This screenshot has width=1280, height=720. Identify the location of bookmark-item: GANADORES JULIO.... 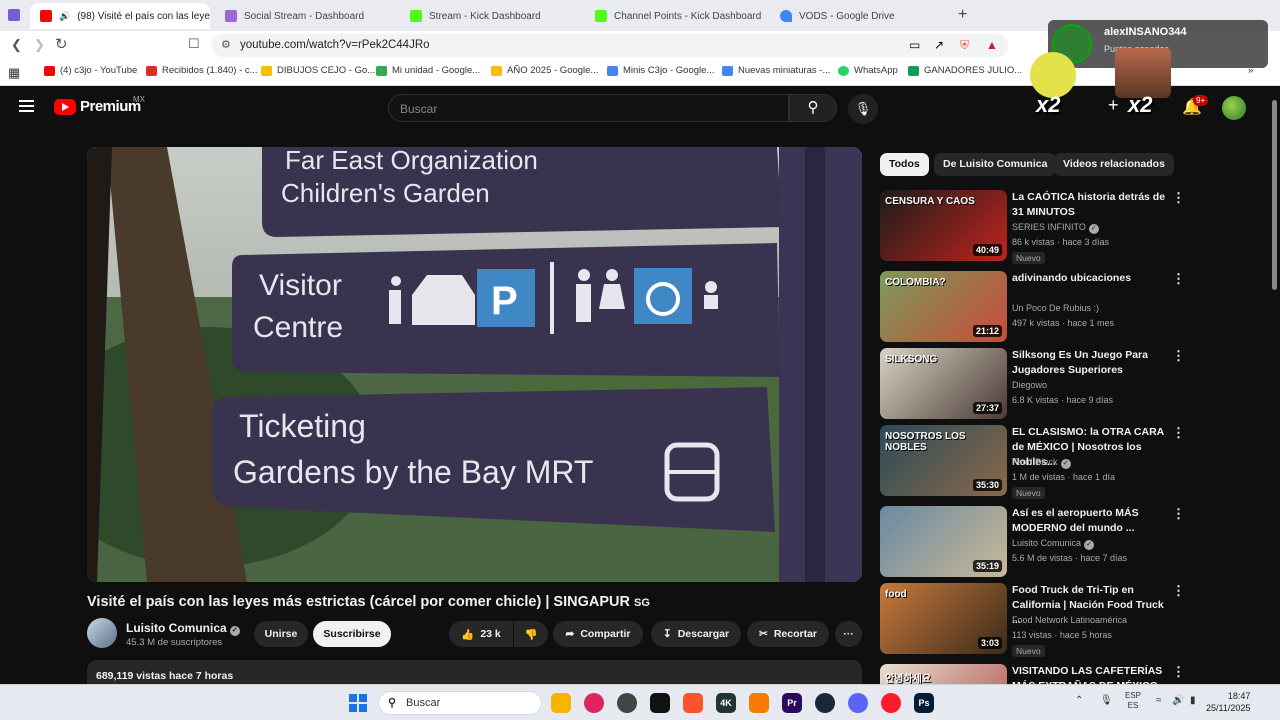
(965, 70).